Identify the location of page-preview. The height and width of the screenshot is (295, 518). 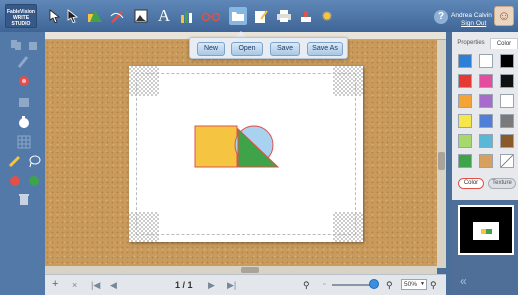
(486, 230).